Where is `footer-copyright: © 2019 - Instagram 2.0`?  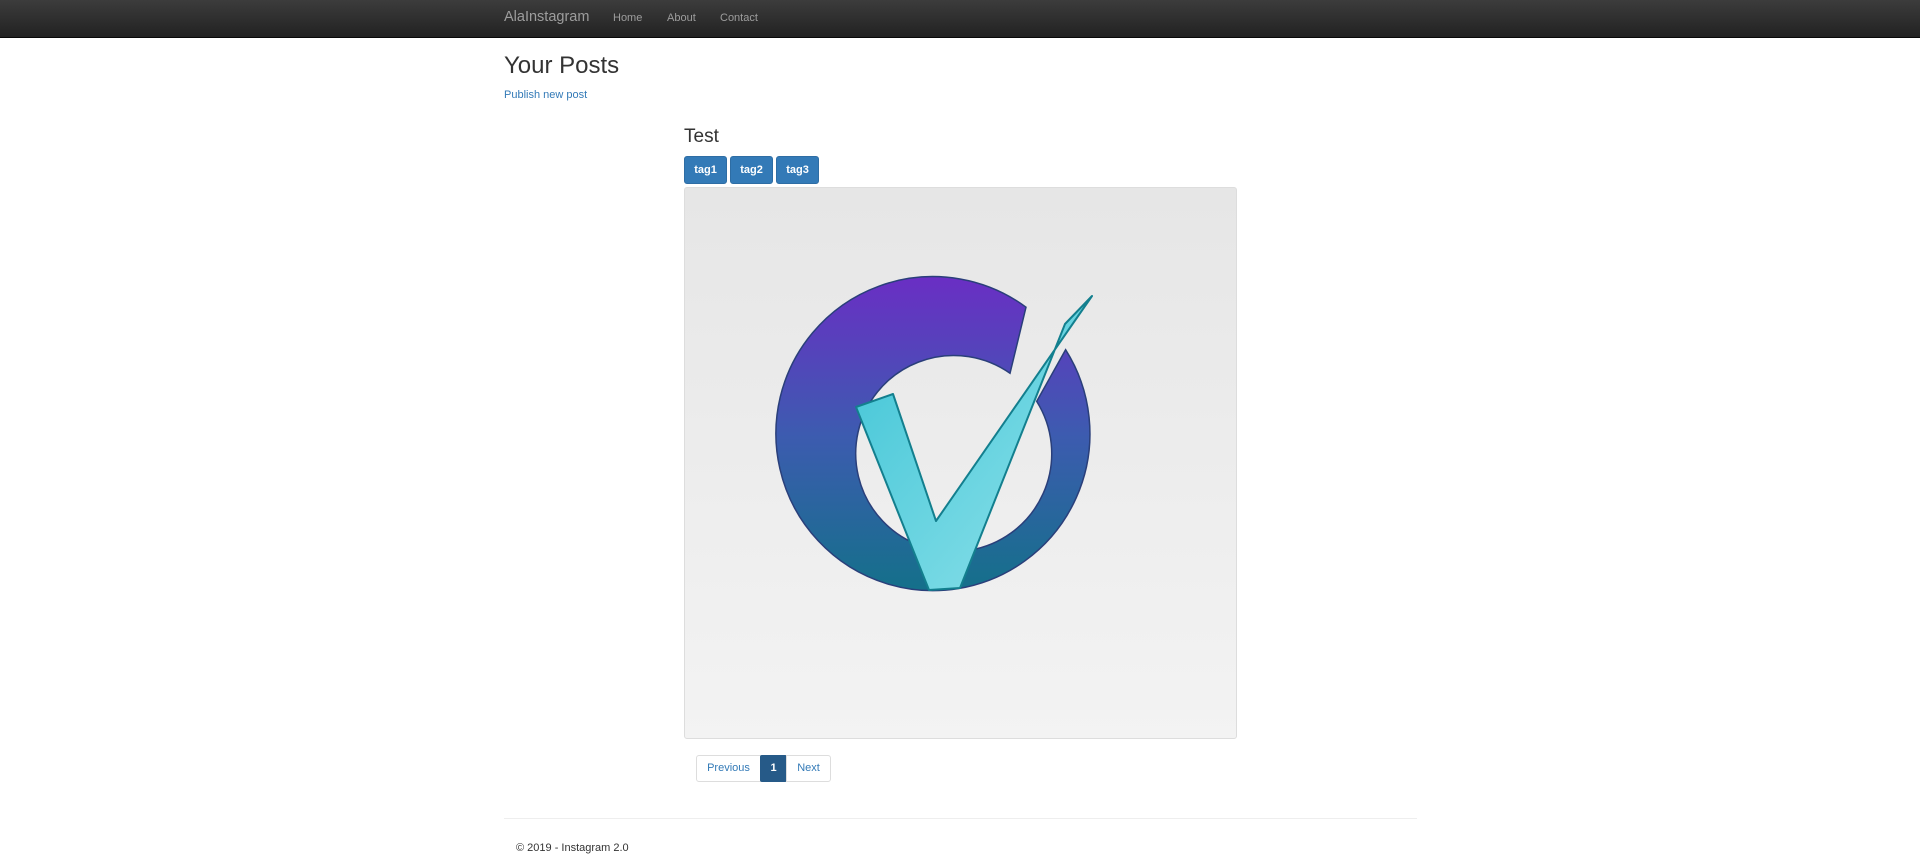
footer-copyright: © 2019 - Instagram 2.0 is located at coordinates (572, 848).